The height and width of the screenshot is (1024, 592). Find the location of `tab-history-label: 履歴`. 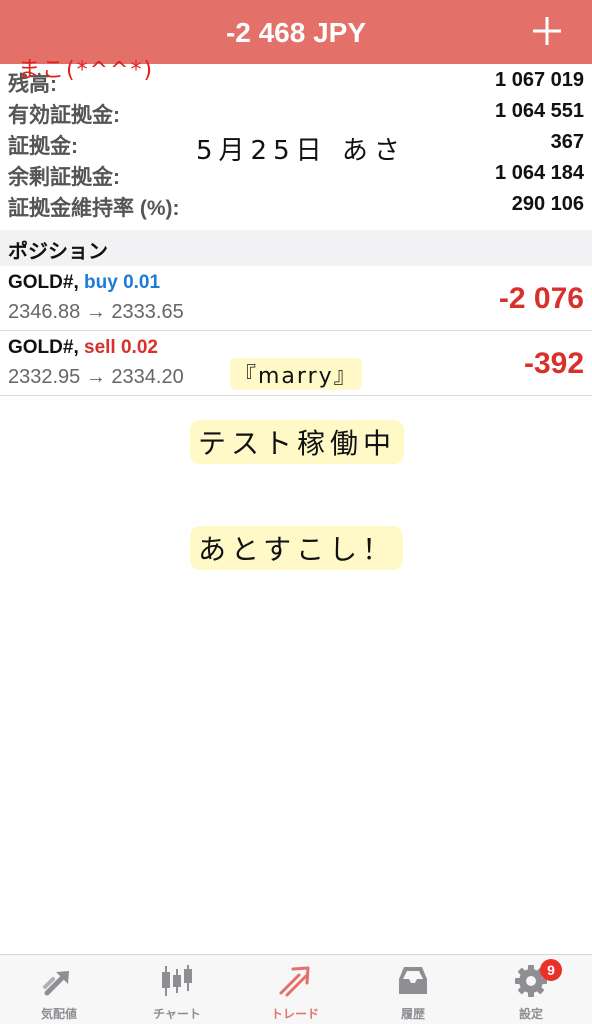

tab-history-label: 履歴 is located at coordinates (412, 1014).